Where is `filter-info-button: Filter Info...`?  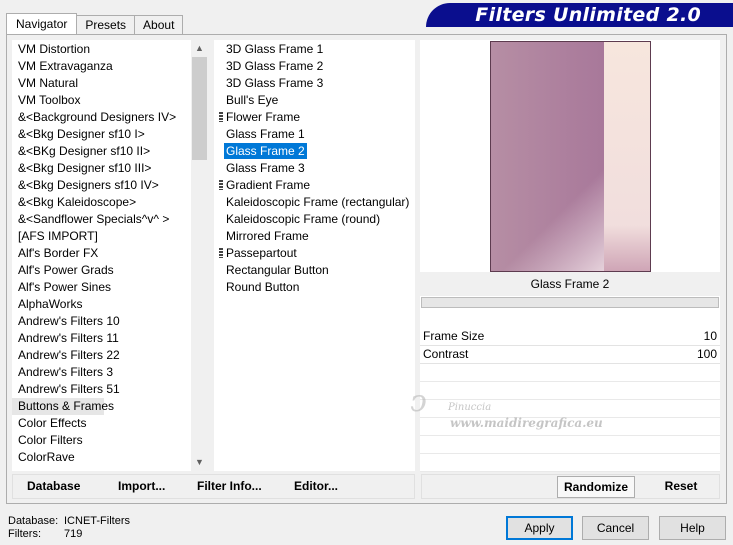
filter-info-button: Filter Info... is located at coordinates (229, 486).